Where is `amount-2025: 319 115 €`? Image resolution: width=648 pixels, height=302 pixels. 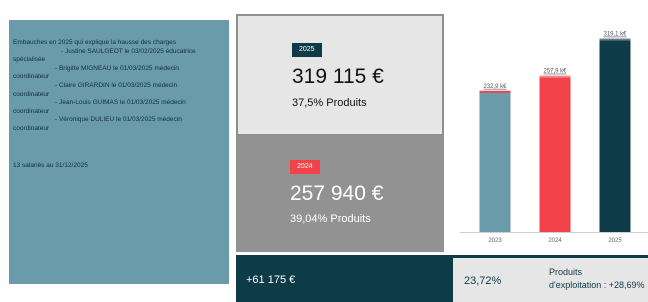
amount-2025: 319 115 € is located at coordinates (338, 76).